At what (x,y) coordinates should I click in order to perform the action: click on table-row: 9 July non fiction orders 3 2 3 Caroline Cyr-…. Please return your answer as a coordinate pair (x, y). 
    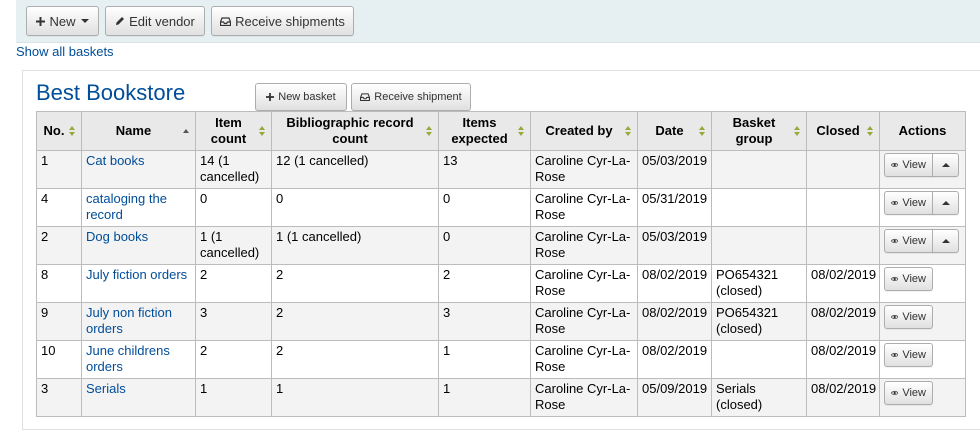
    Looking at the image, I should click on (501, 321).